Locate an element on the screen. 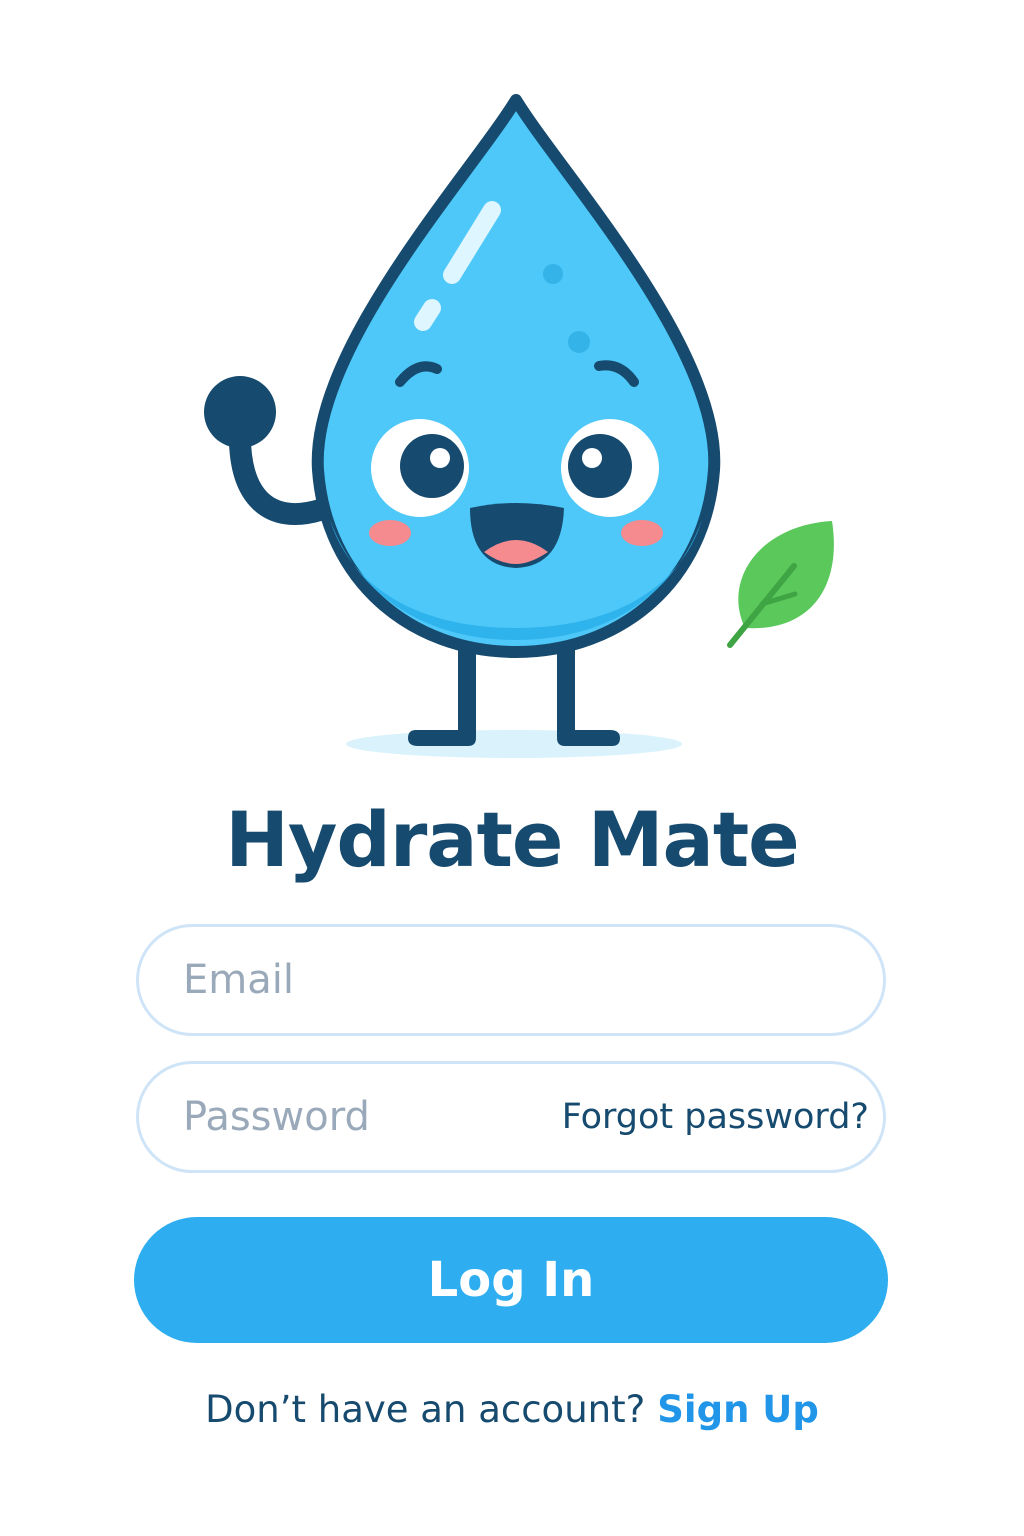 The width and height of the screenshot is (1024, 1536). signup-link: Sign Up is located at coordinates (738, 1409).